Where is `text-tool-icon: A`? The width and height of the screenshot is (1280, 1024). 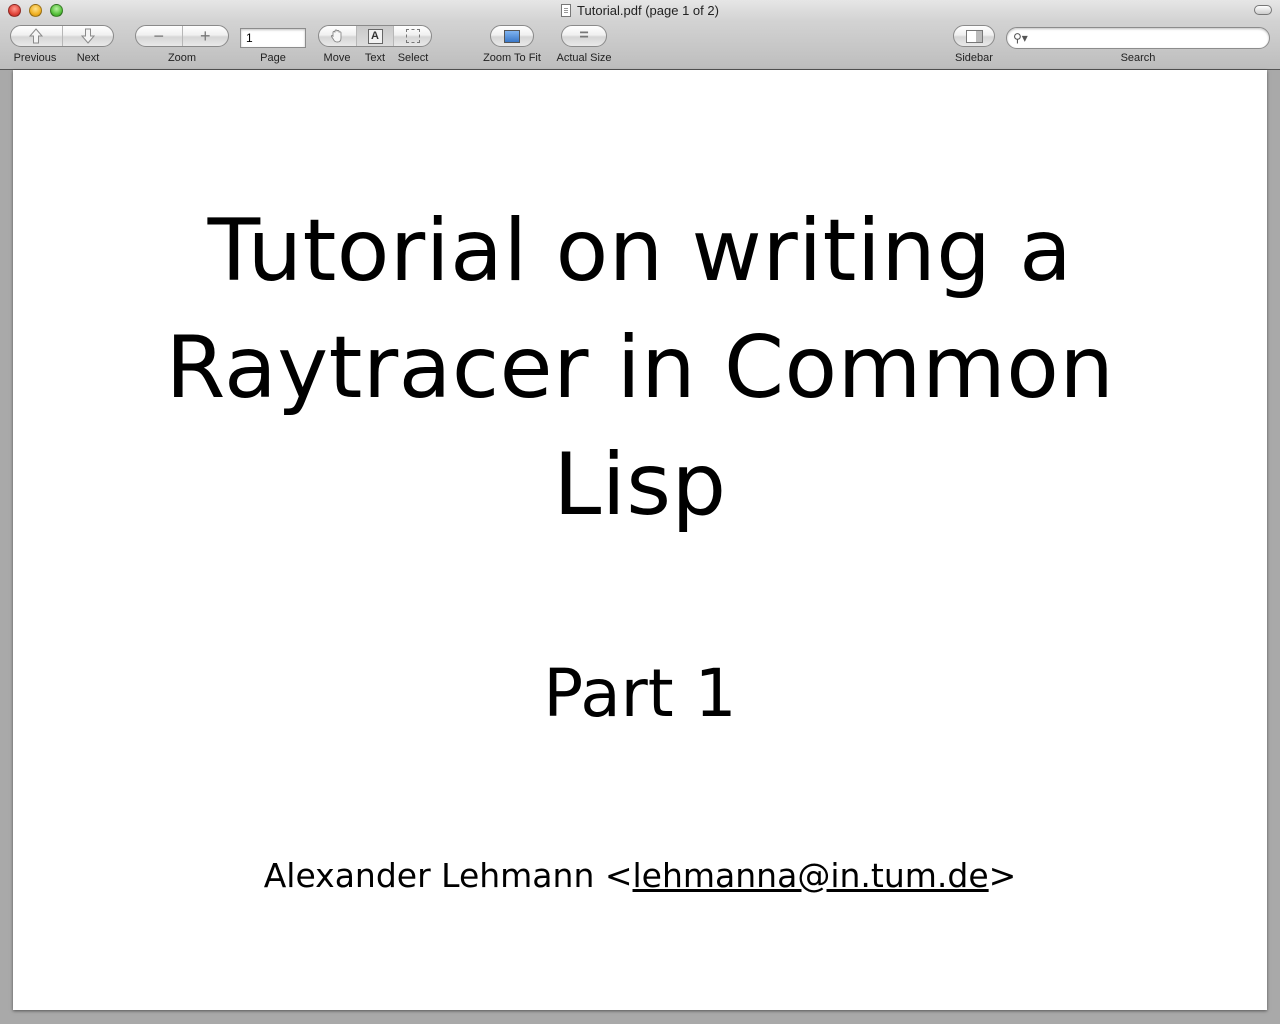 text-tool-icon: A is located at coordinates (375, 36).